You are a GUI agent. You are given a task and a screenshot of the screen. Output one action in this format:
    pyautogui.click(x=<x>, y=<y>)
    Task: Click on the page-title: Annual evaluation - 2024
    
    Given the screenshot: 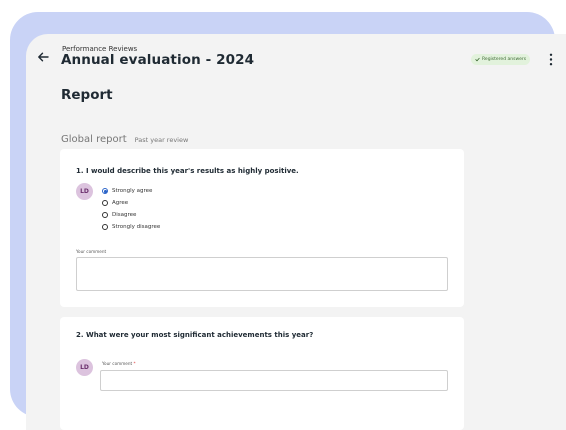 What is the action you would take?
    pyautogui.click(x=158, y=60)
    